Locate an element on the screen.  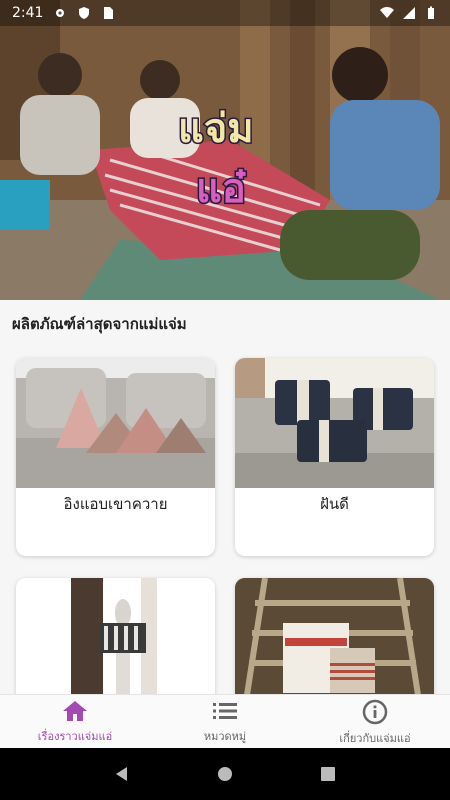
section-title: ผลิตภัณฑ์ล่าสุดจากแม่แจ่ม is located at coordinates (99, 324).